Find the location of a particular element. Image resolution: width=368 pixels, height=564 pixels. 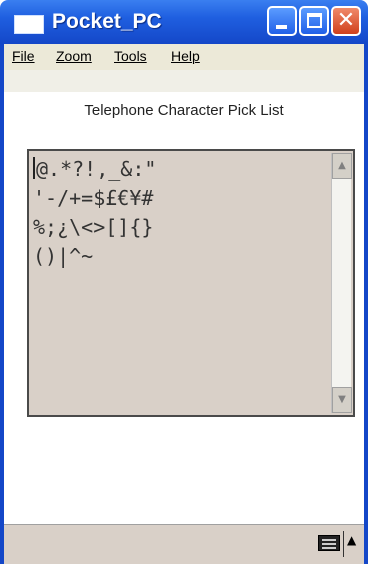

maximize-icon is located at coordinates (314, 20).